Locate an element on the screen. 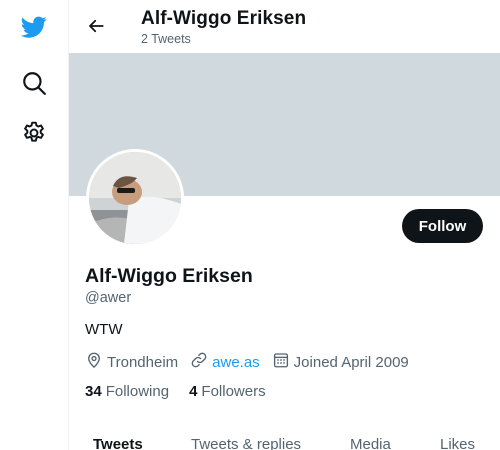  header-profile-name: Alf-Wiggo Eriksen is located at coordinates (224, 18).